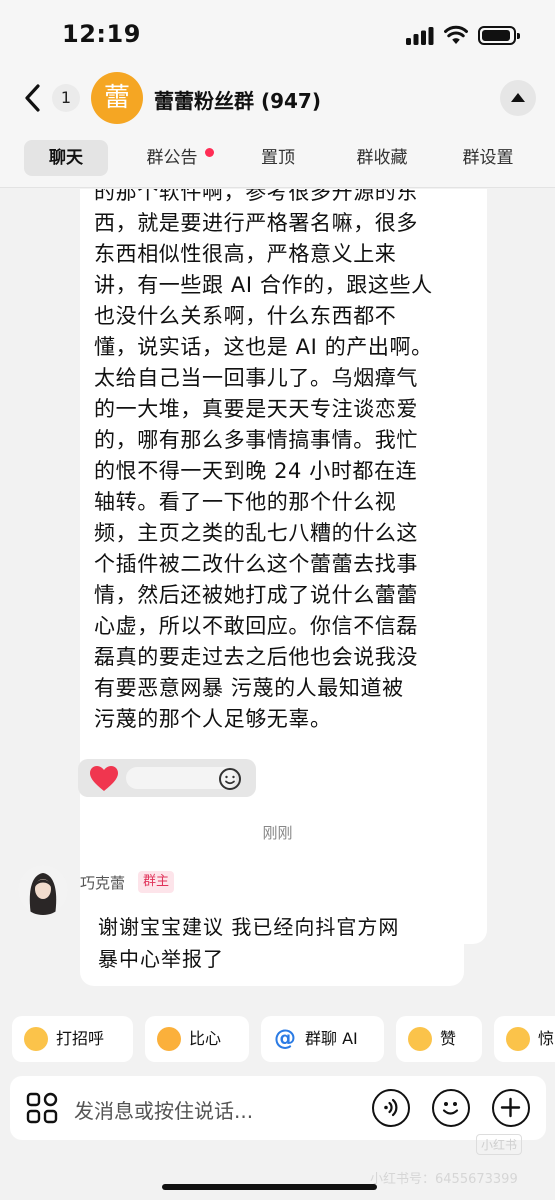 The height and width of the screenshot is (1200, 555). I want to click on sender-portrait-icon, so click(43, 890).